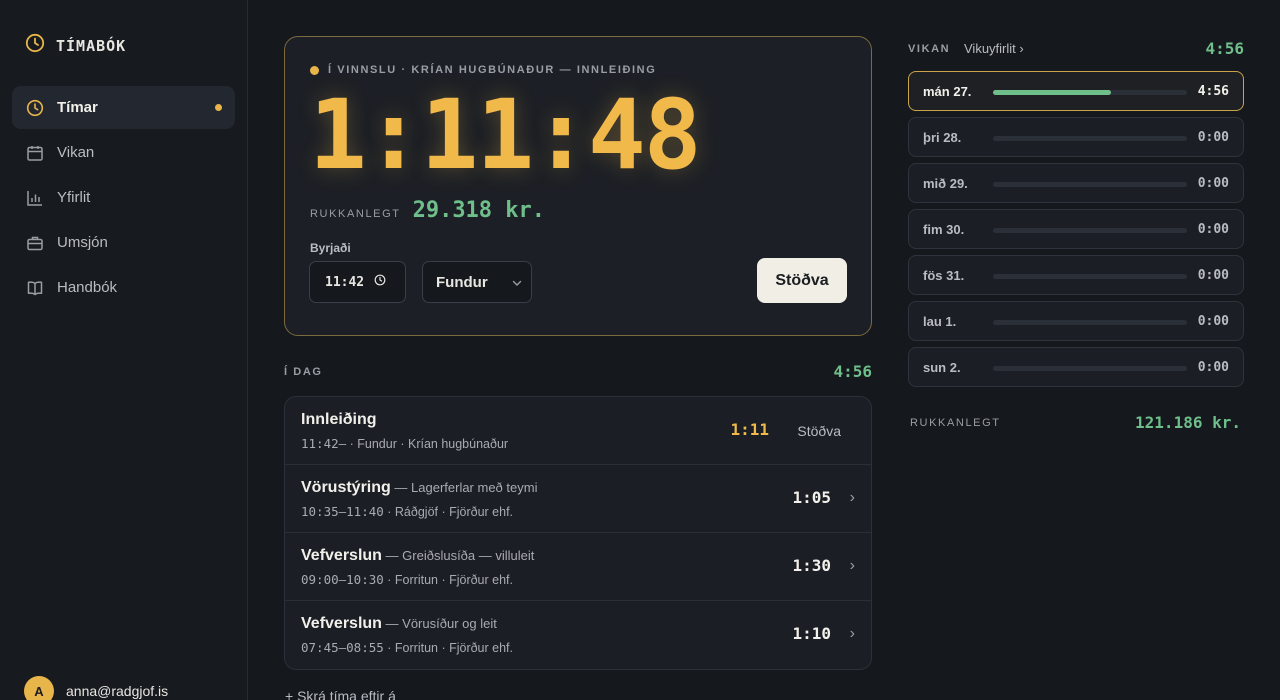 Image resolution: width=1280 pixels, height=700 pixels. I want to click on entry-duration: 1:10, so click(811, 633).